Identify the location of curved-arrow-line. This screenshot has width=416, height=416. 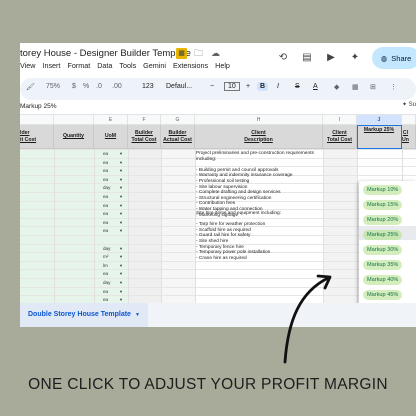
(306, 320).